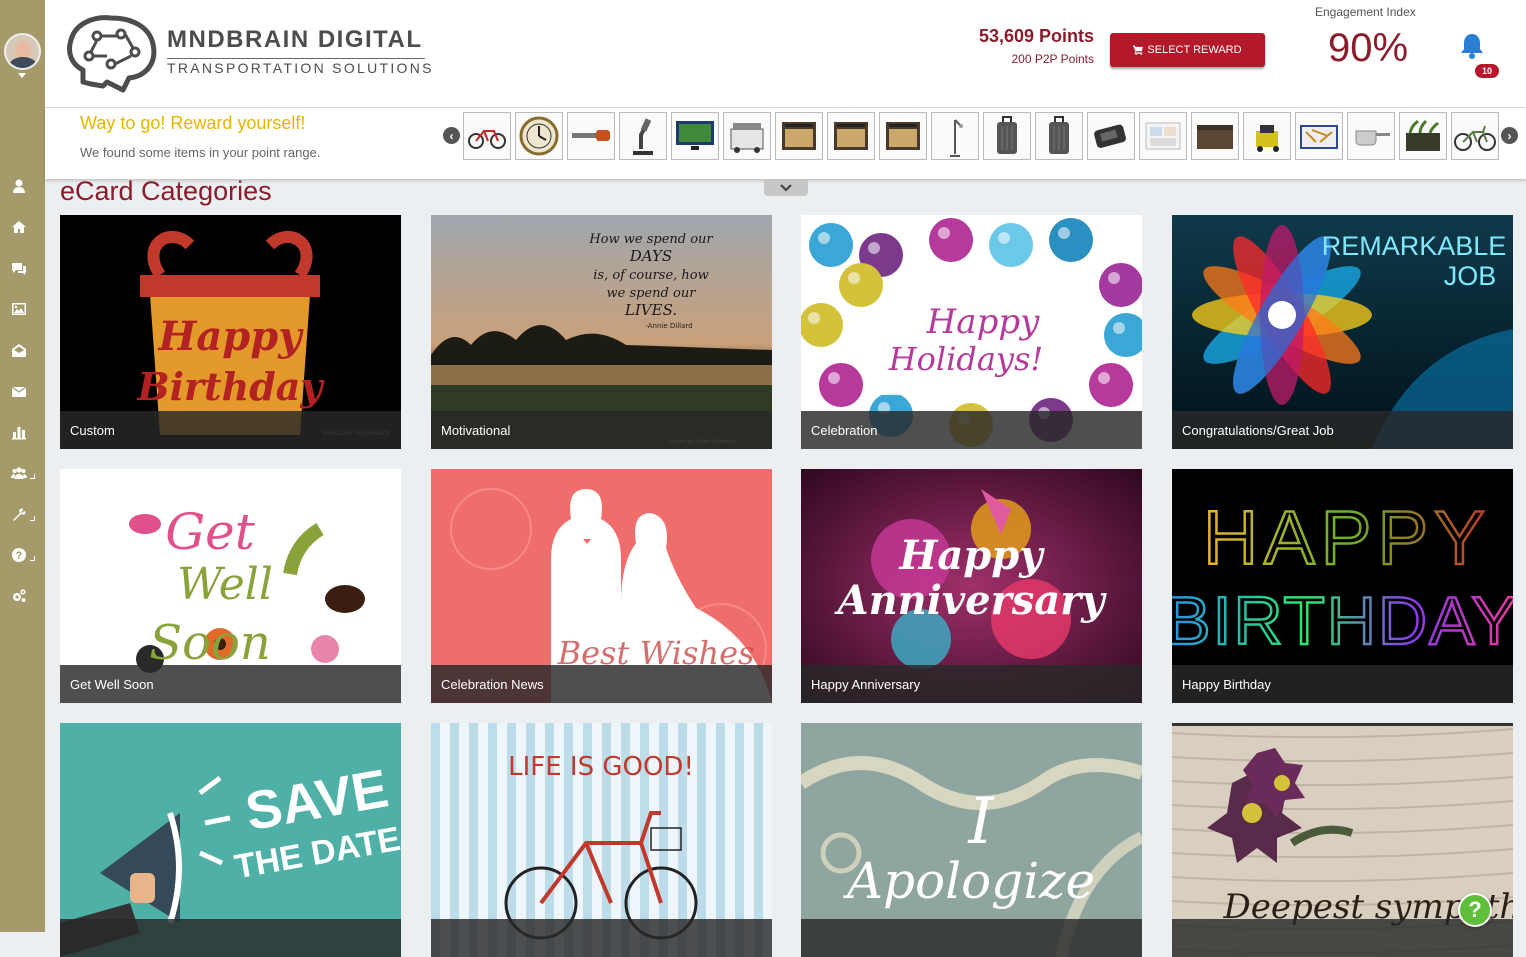  What do you see at coordinates (200, 152) in the screenshot?
I see `reward-strip-subtitle: We found some items in your point range.` at bounding box center [200, 152].